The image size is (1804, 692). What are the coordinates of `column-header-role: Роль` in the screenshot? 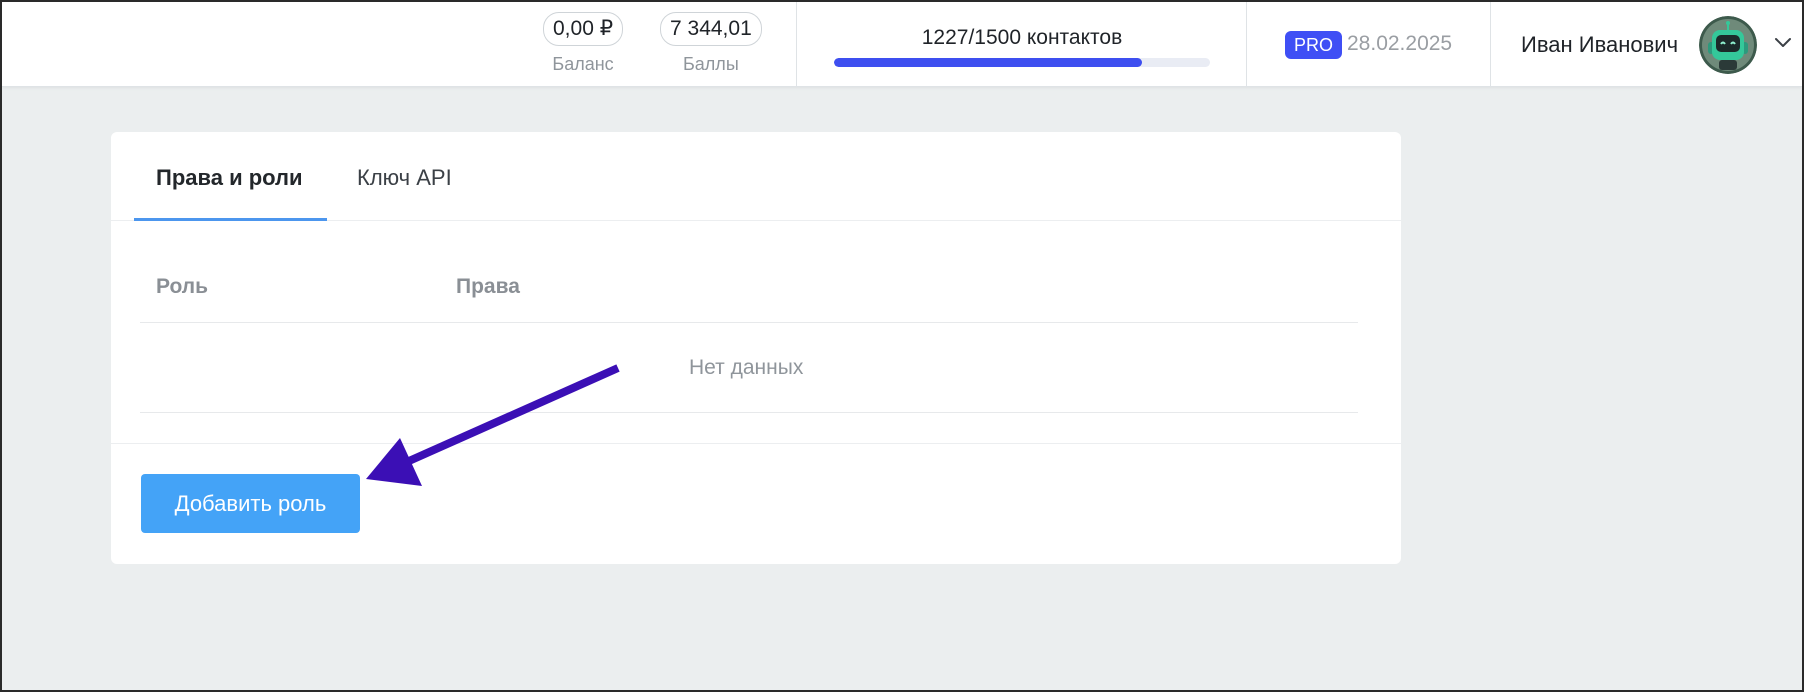 It's located at (182, 286).